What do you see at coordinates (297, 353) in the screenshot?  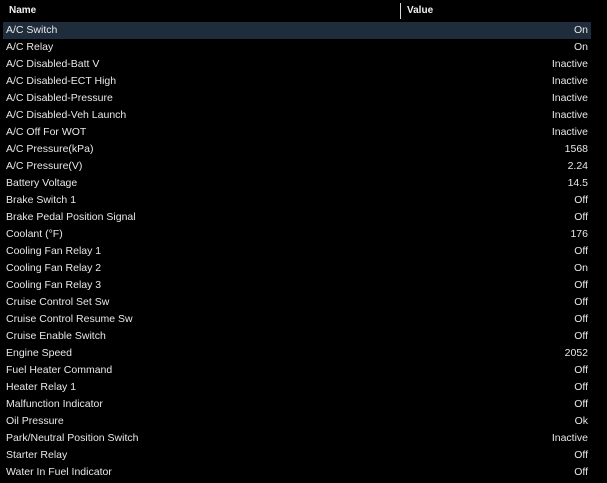 I see `table-row: Engine Speed 2052` at bounding box center [297, 353].